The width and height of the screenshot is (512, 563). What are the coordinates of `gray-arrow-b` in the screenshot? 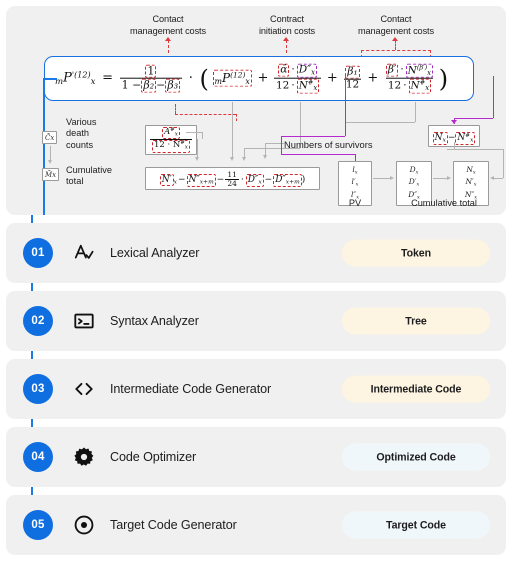 It's located at (231, 159).